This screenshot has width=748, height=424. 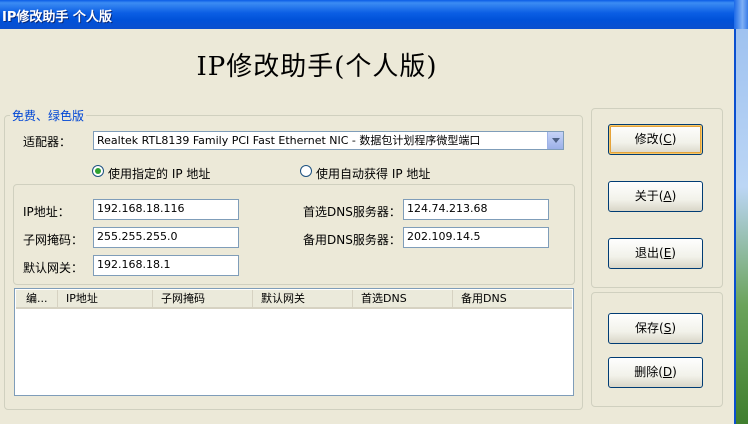 What do you see at coordinates (352, 240) in the screenshot?
I see `dns2-label: 备用DNS服务器：` at bounding box center [352, 240].